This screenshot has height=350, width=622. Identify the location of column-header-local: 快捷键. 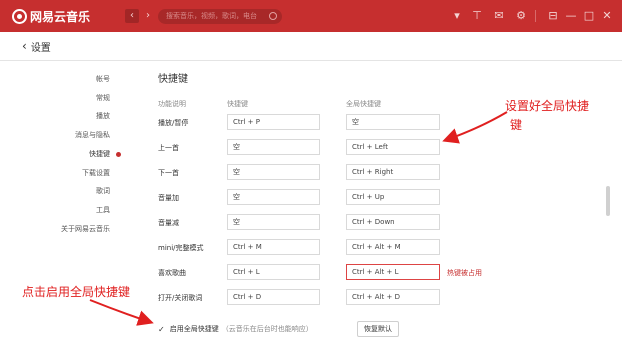
(237, 104).